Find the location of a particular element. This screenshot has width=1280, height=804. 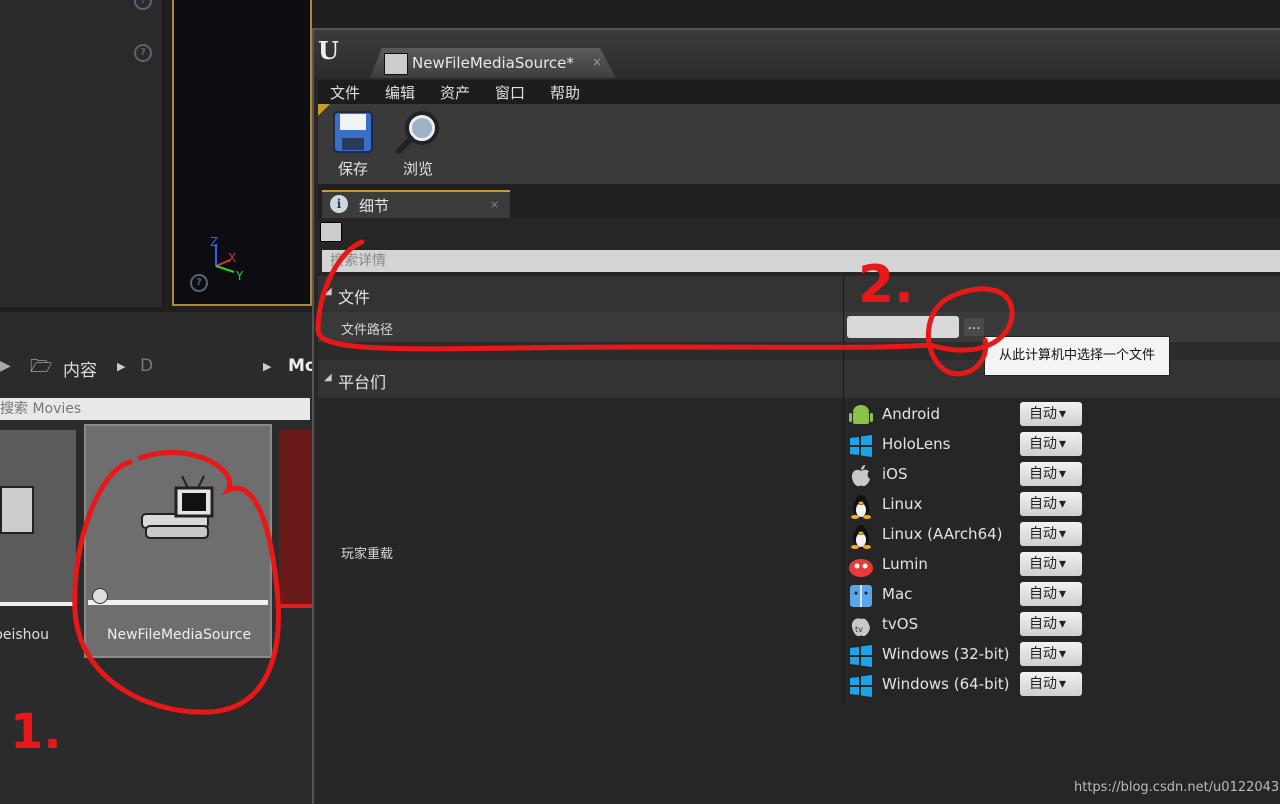

info-icon: i is located at coordinates (339, 204).